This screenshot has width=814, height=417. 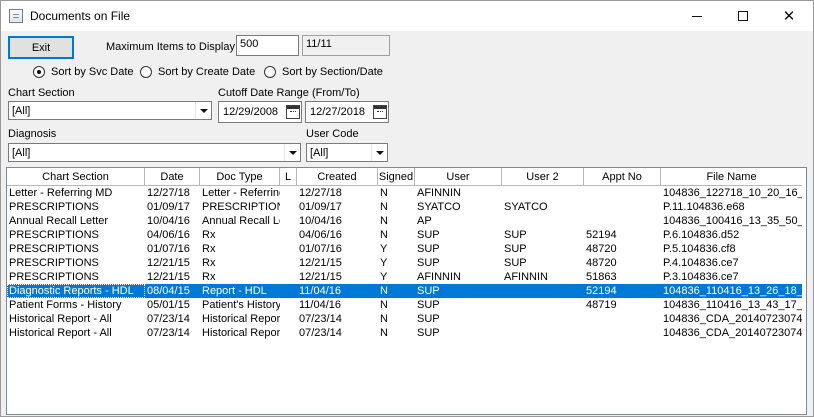 What do you see at coordinates (260, 112) in the screenshot?
I see `cutoff-from-date-picker: 12/29/2008` at bounding box center [260, 112].